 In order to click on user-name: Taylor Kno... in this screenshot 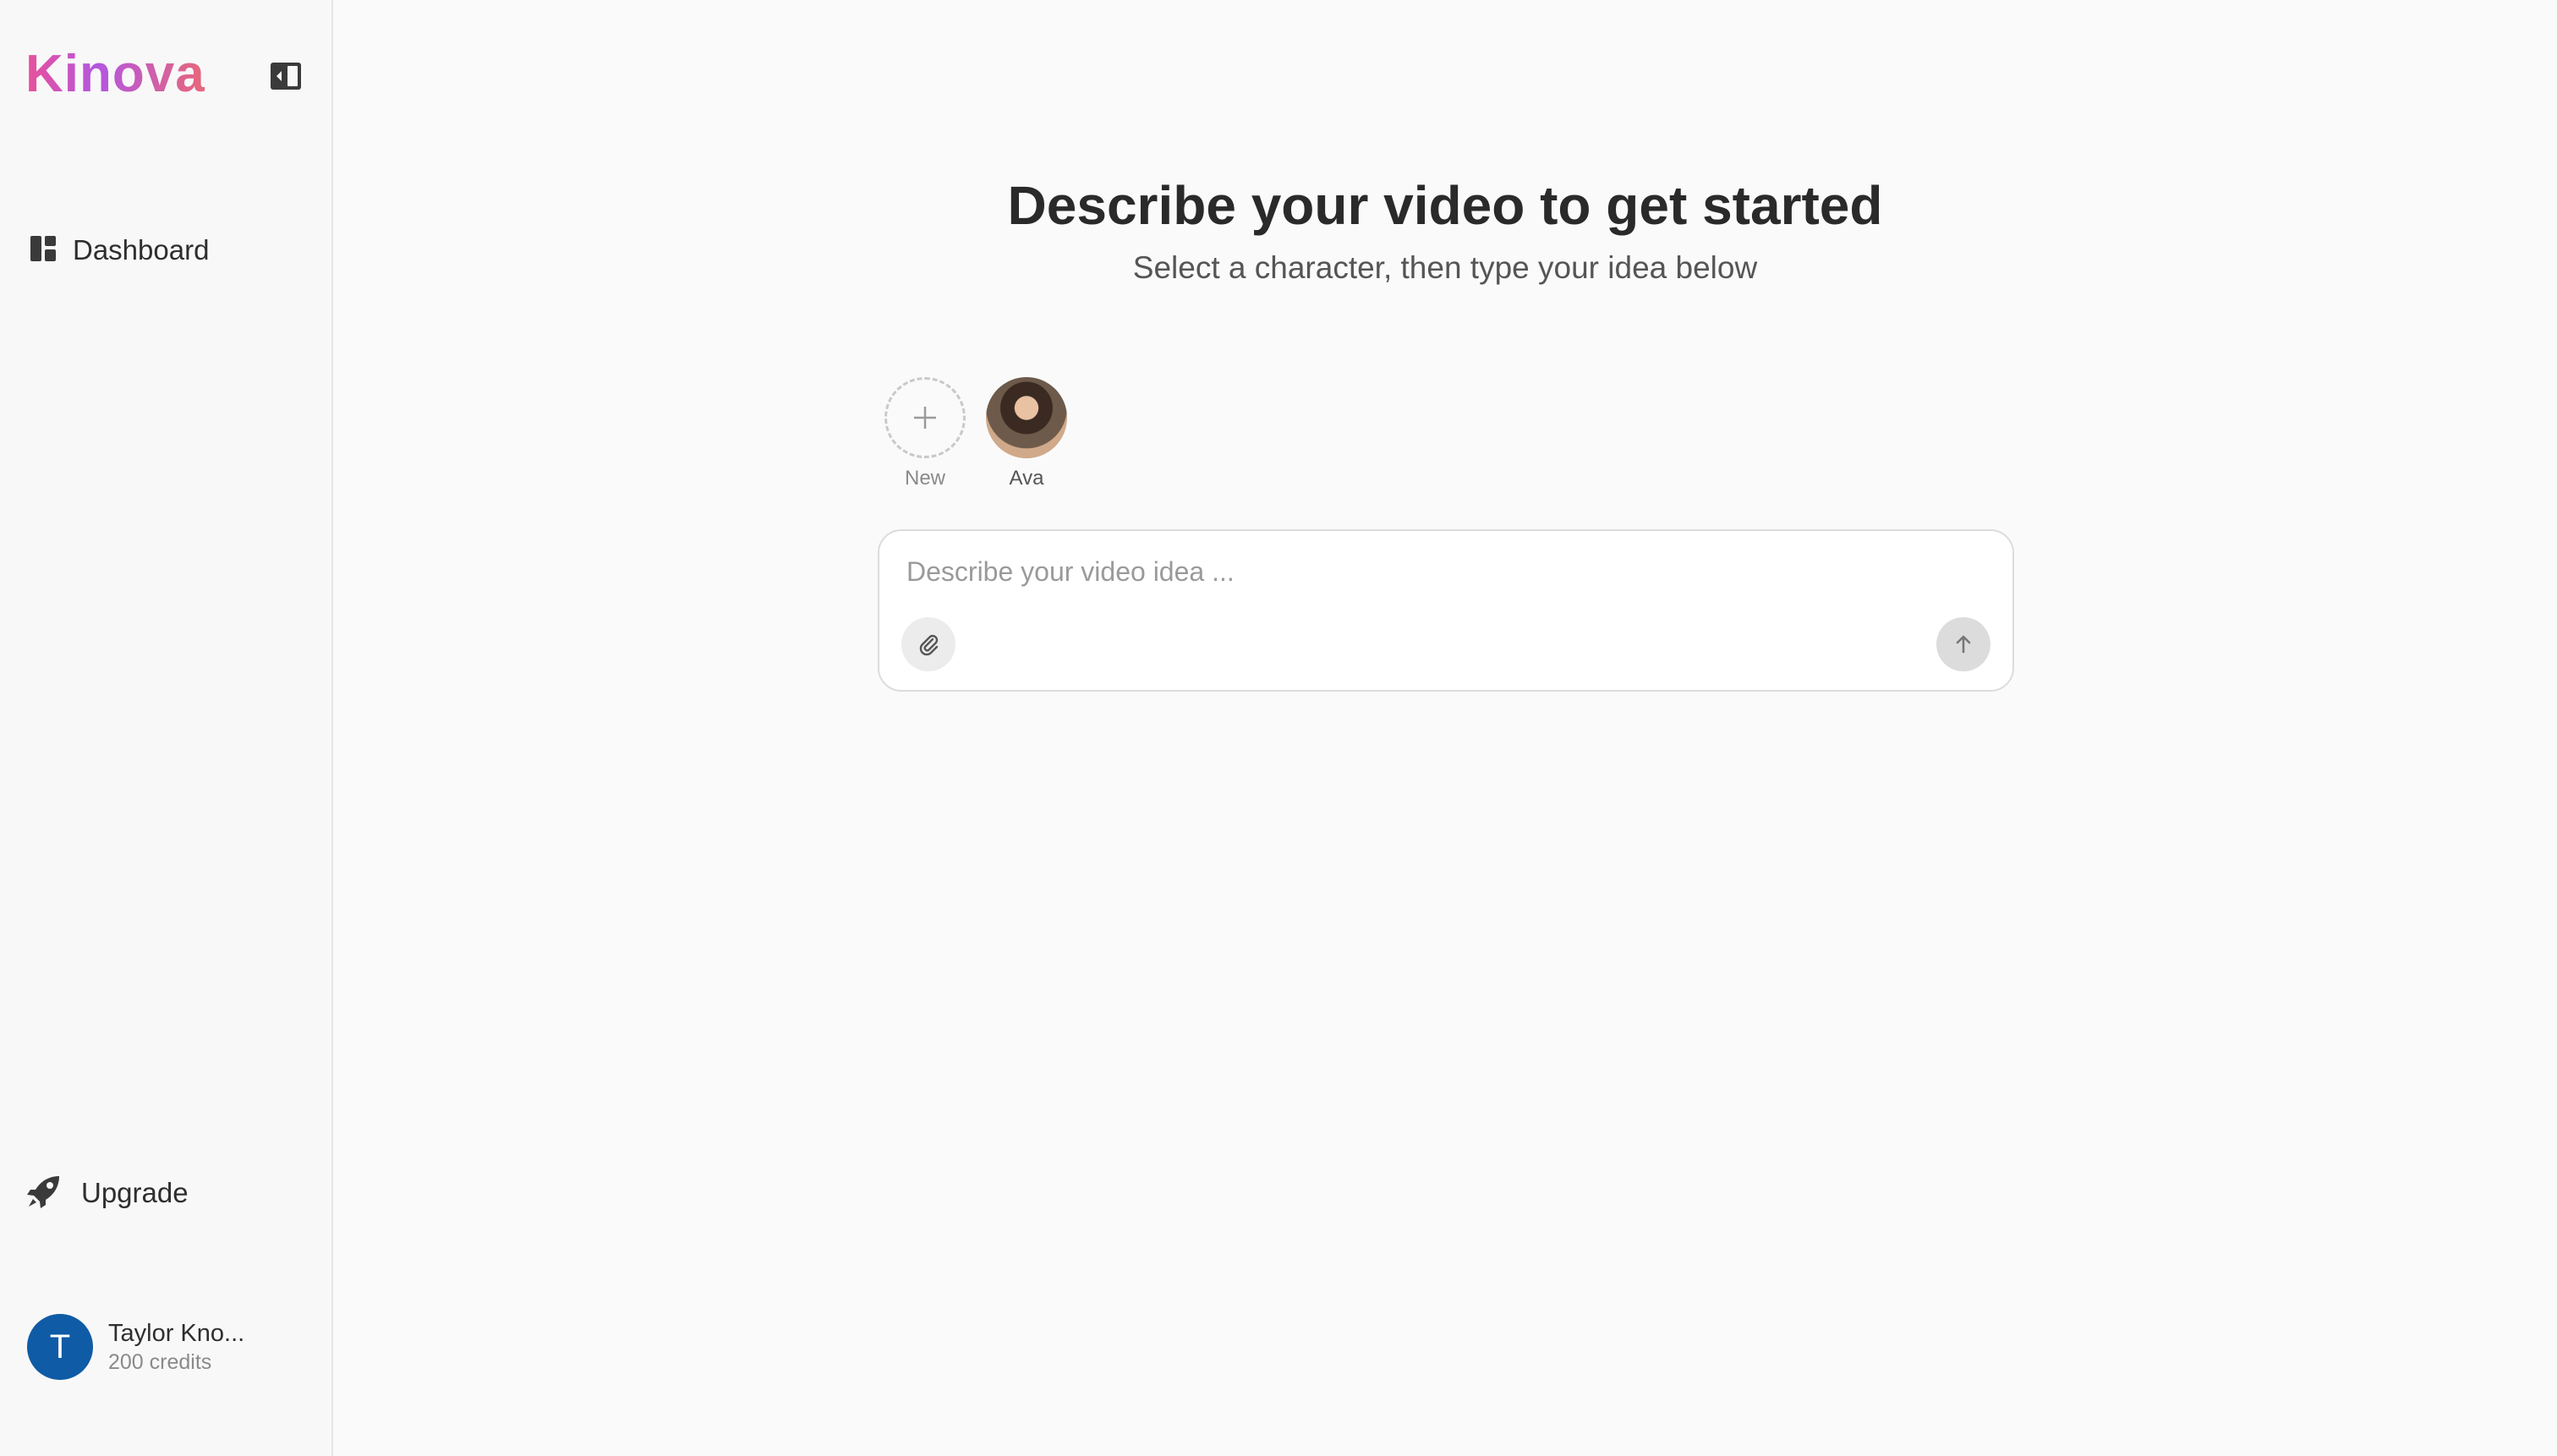, I will do `click(176, 1334)`.